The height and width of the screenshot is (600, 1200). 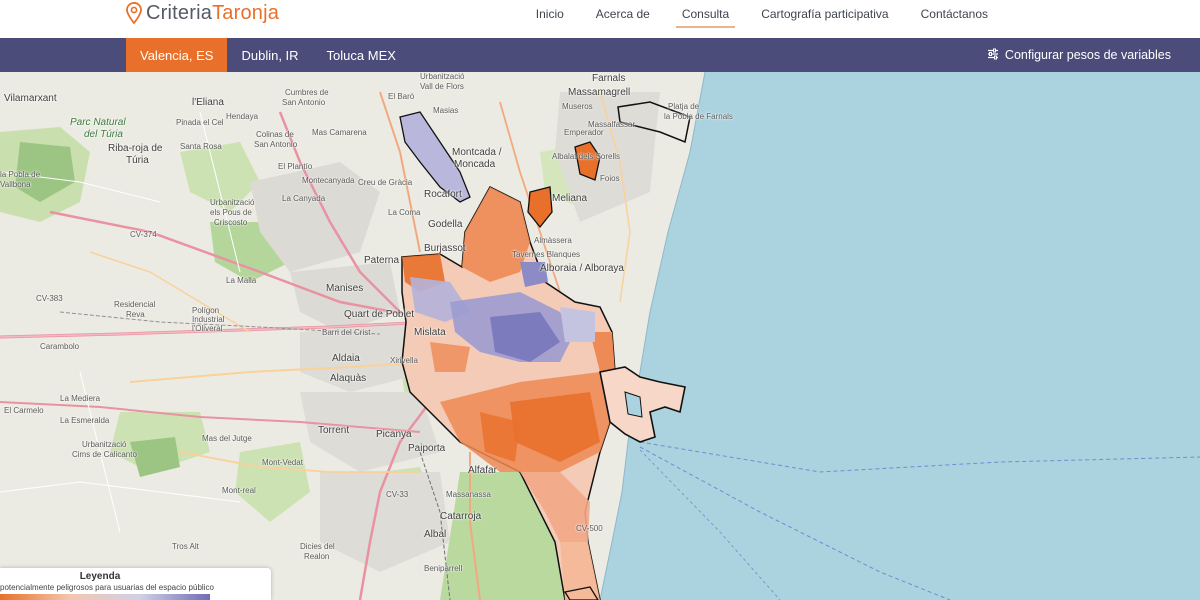 What do you see at coordinates (304, 198) in the screenshot?
I see `map-label: La Canyada` at bounding box center [304, 198].